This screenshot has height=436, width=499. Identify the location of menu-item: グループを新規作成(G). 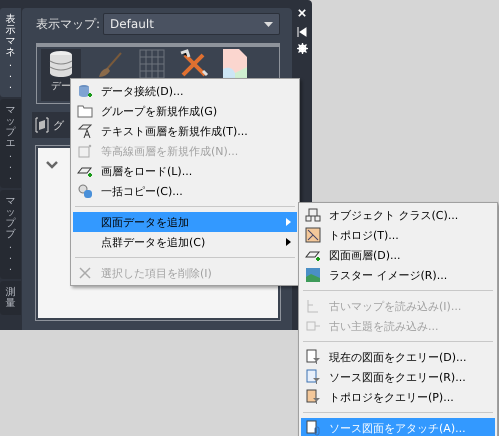
(185, 111).